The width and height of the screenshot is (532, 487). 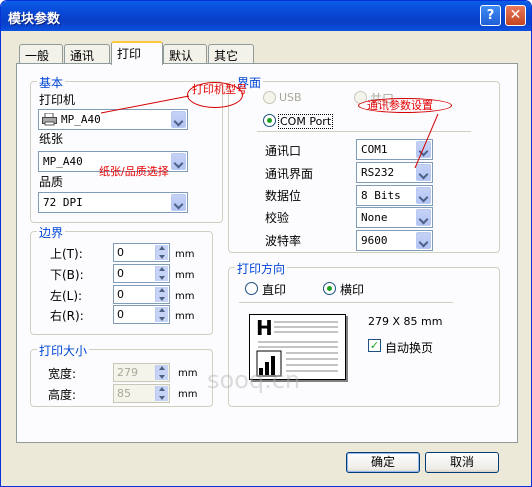 I want to click on com-port-label: COM Port, so click(x=306, y=121).